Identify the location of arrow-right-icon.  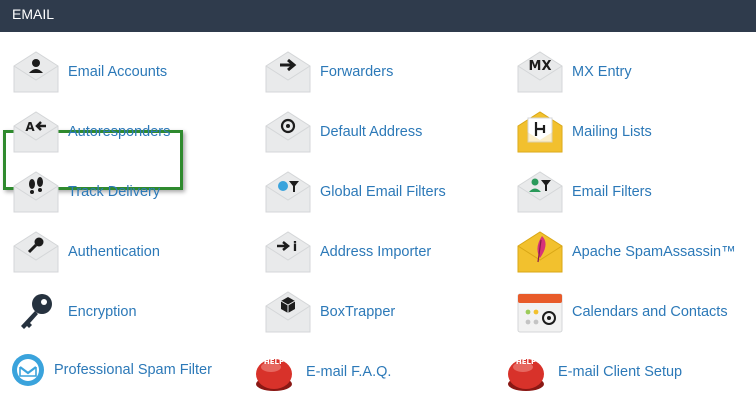
(288, 72).